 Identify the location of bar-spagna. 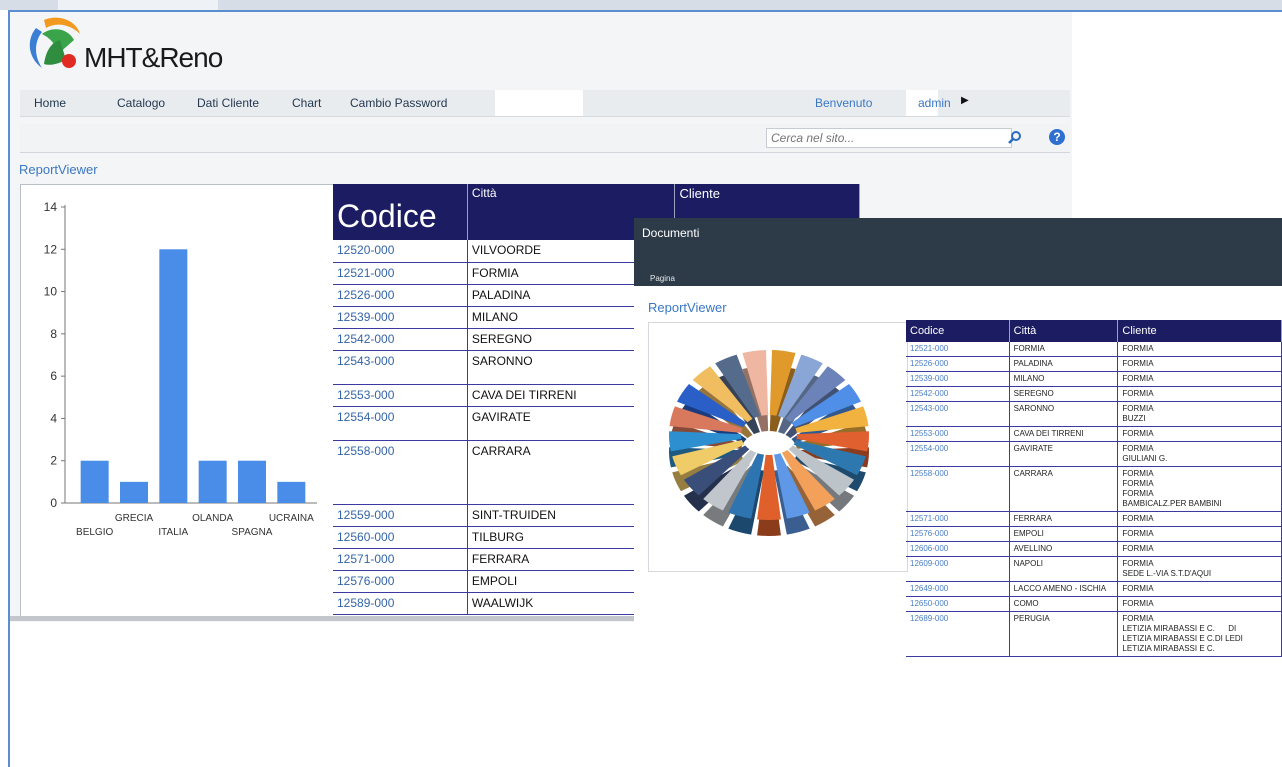
(252, 481).